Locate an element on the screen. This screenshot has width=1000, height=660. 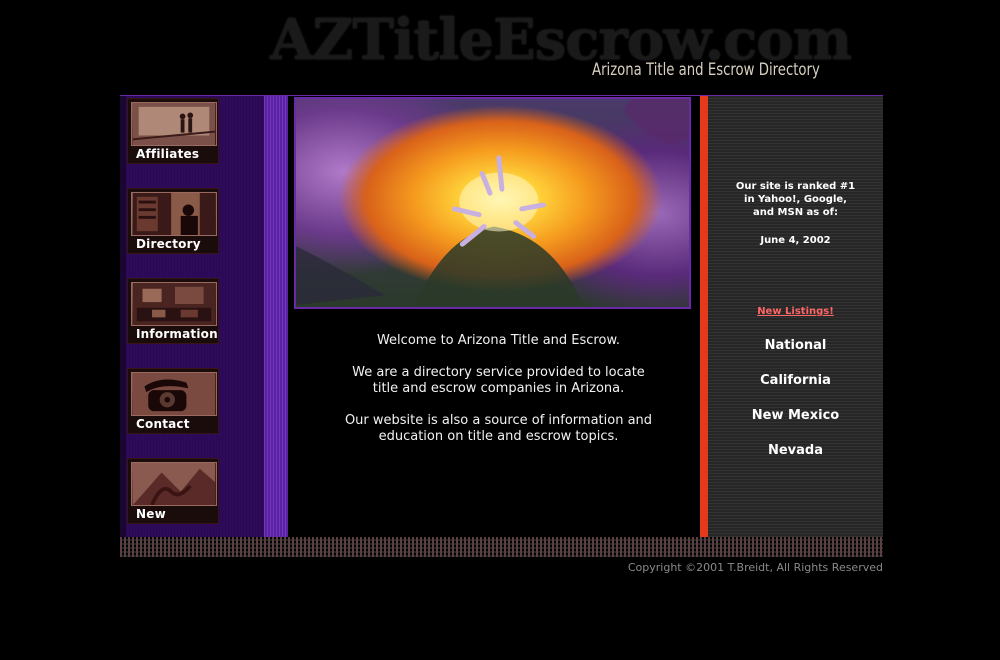
nav-button-new: New is located at coordinates (173, 491).